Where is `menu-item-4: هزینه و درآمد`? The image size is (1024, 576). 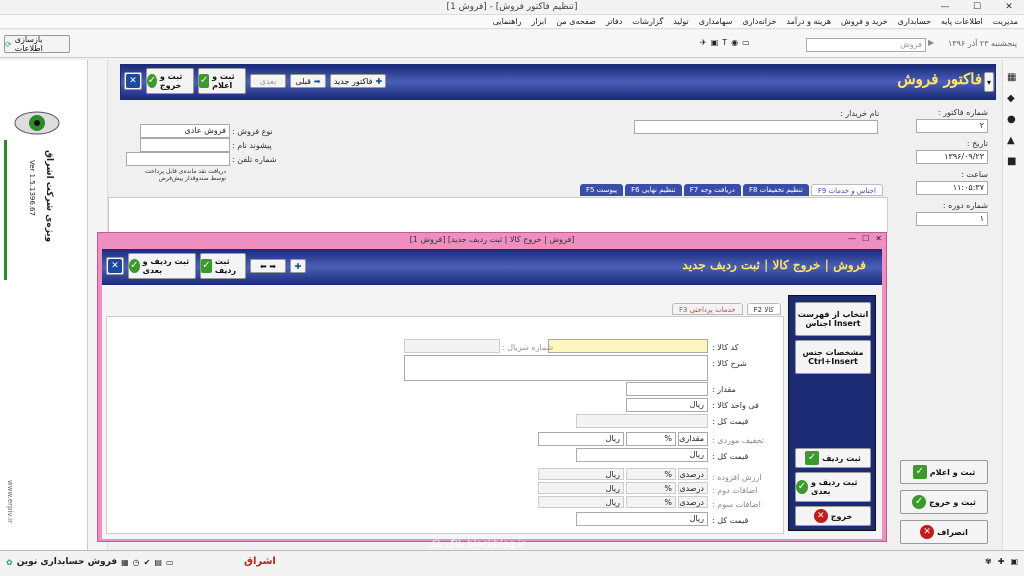
menu-item-4: هزینه و درآمد is located at coordinates (808, 21).